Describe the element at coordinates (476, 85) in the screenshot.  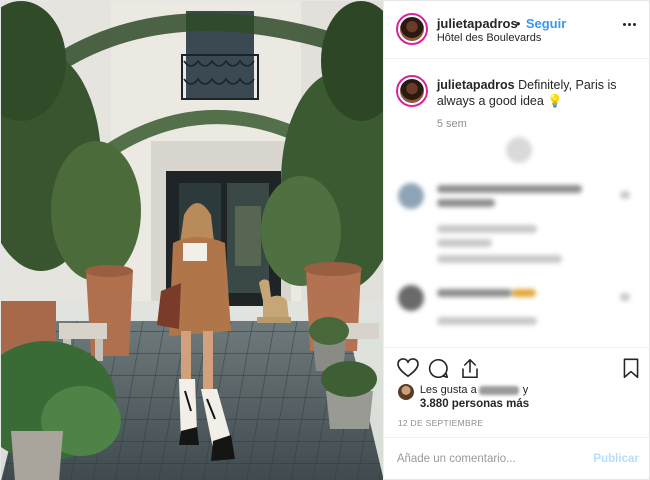
I see `caption-username: julietapadros` at that location.